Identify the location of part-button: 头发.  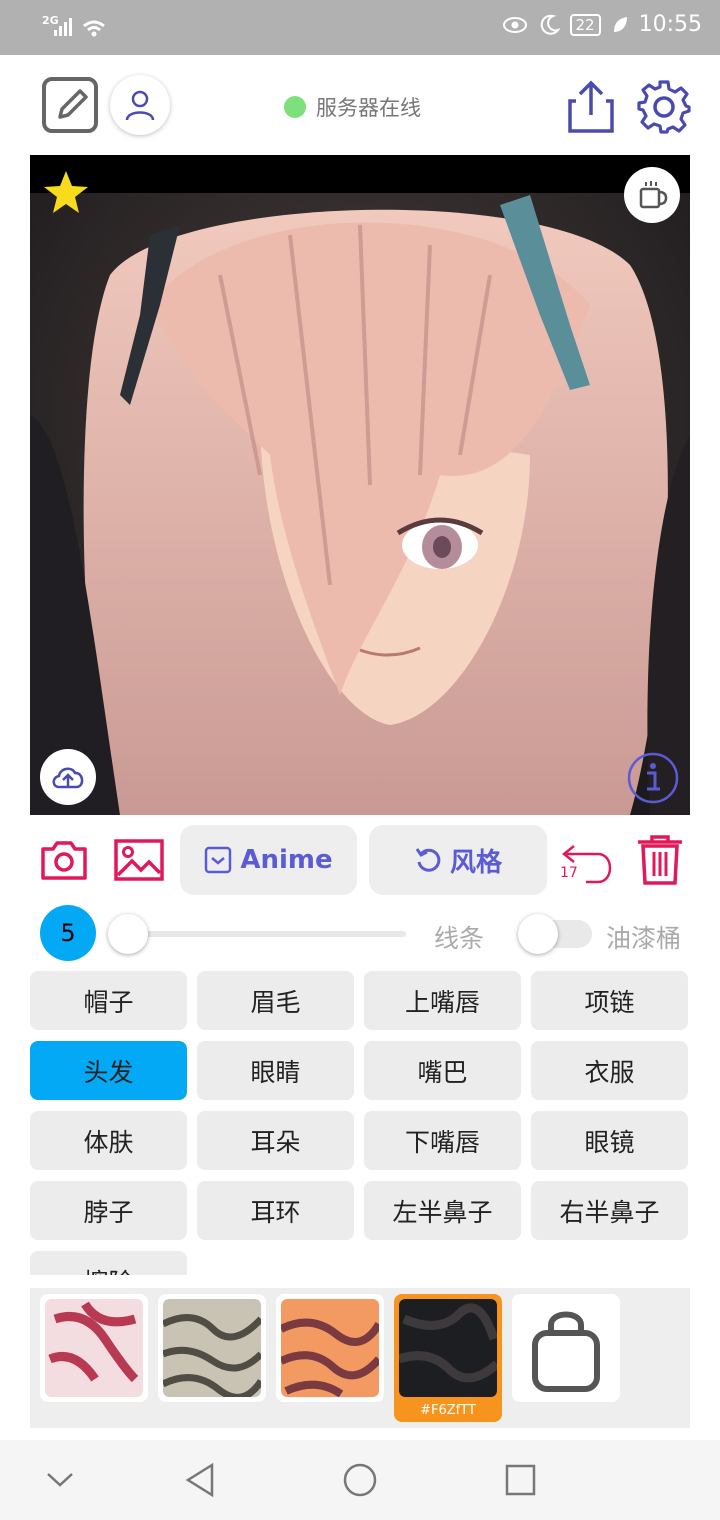
(108, 1070).